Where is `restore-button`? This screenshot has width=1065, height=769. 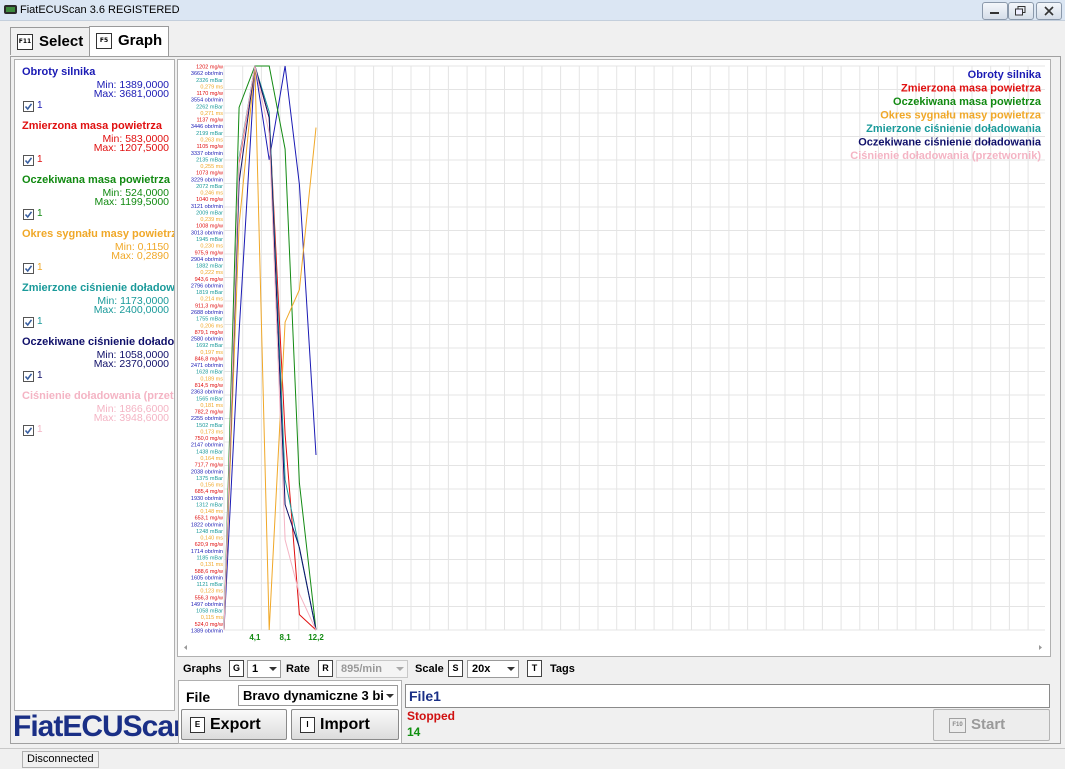 restore-button is located at coordinates (1021, 11).